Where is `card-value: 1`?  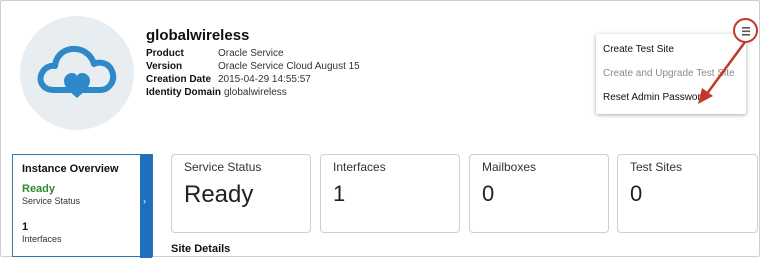 card-value: 1 is located at coordinates (339, 193).